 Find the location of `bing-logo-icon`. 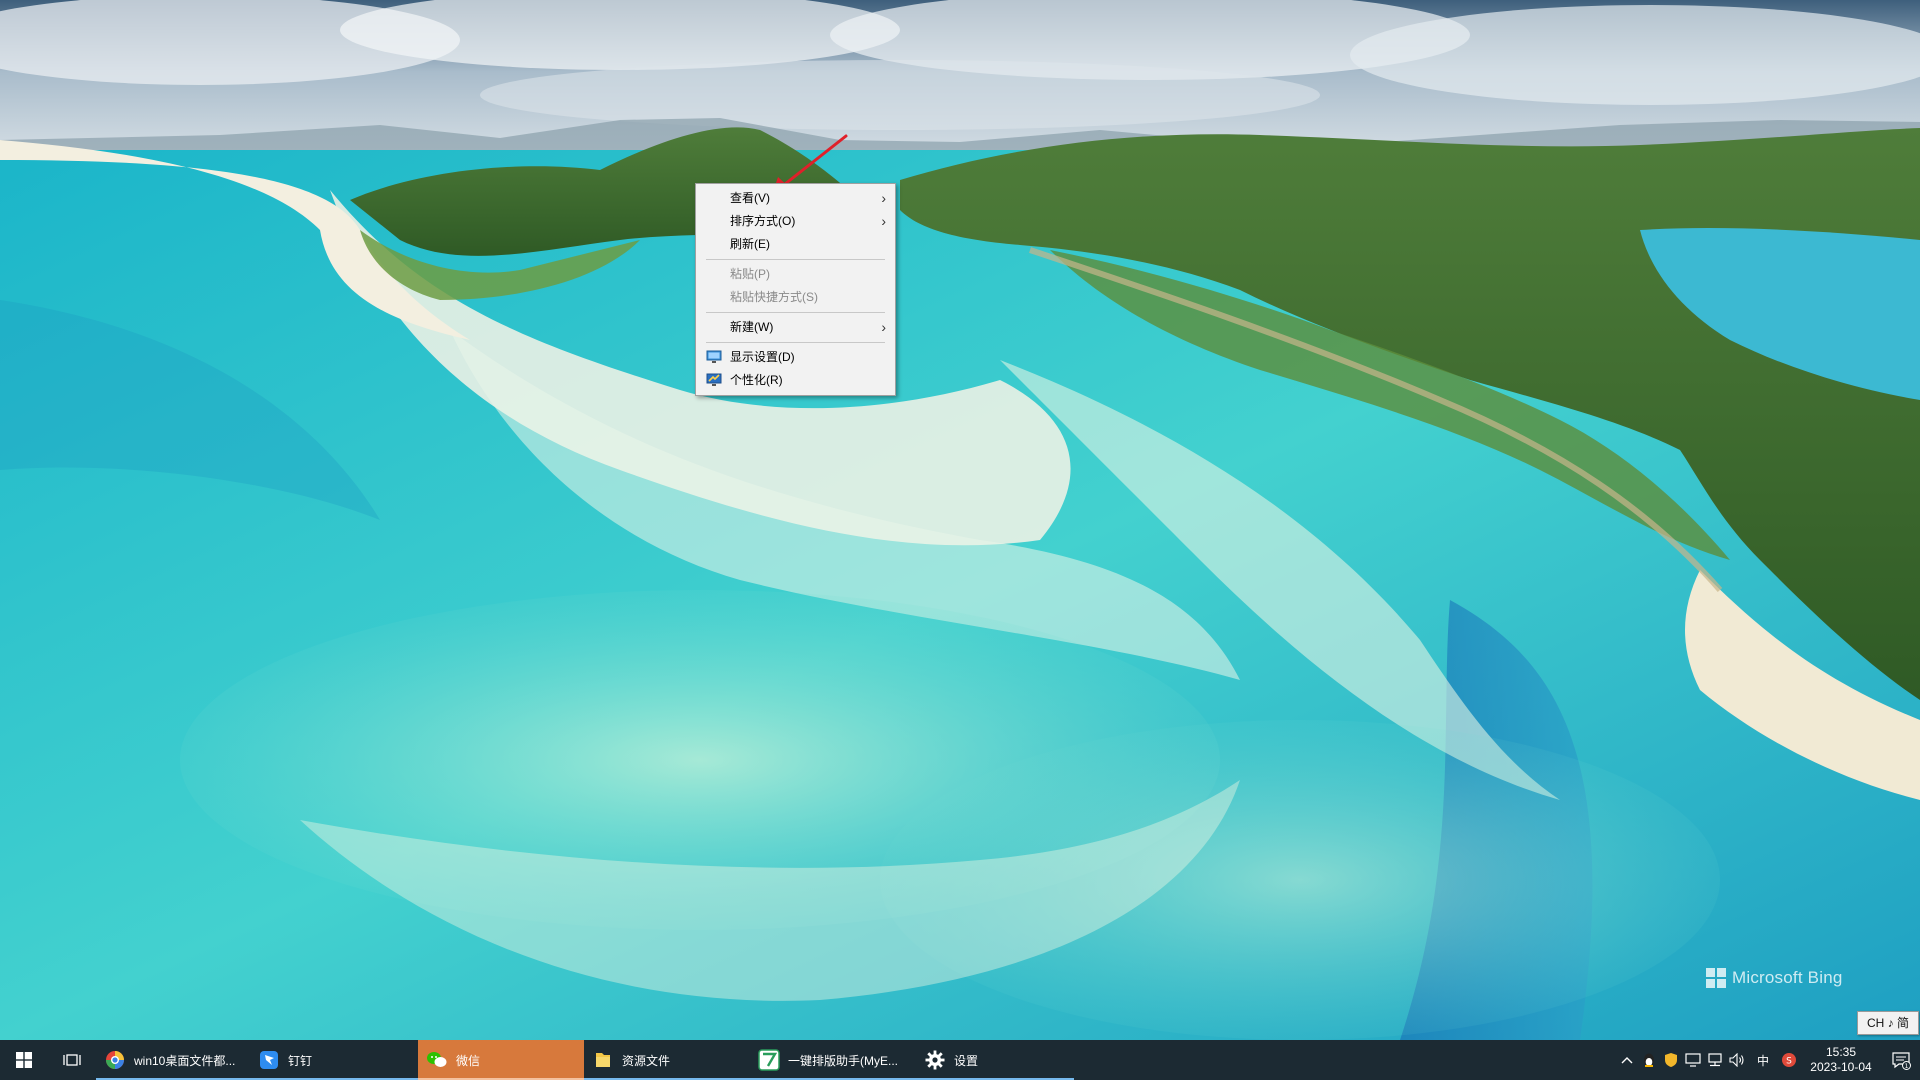

bing-logo-icon is located at coordinates (1716, 978).